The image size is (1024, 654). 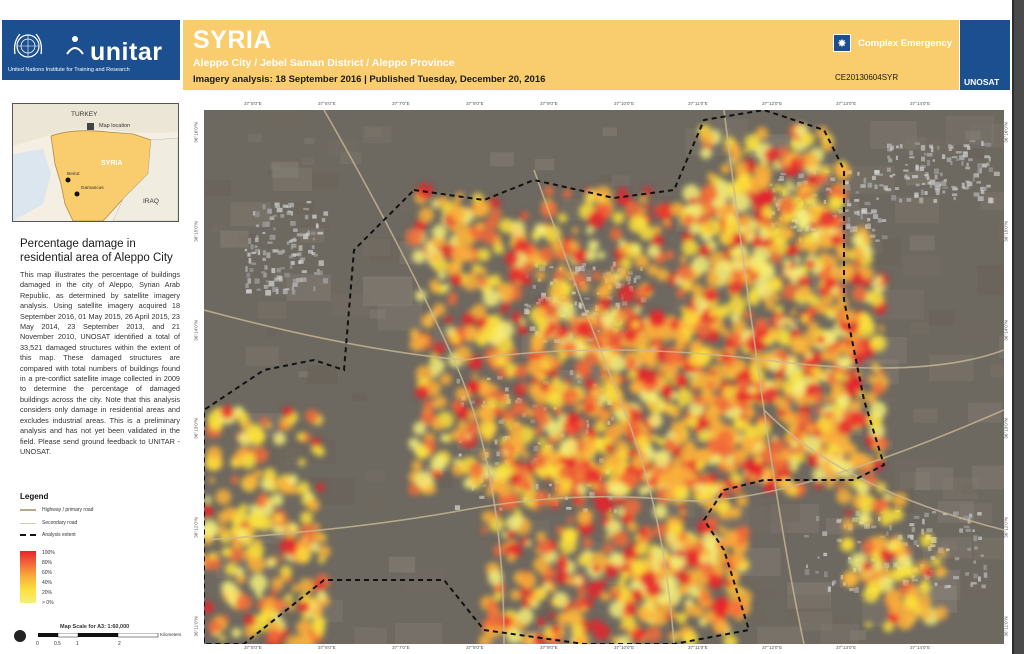 I want to click on inset-beirut-label: Beirut, so click(x=73, y=174).